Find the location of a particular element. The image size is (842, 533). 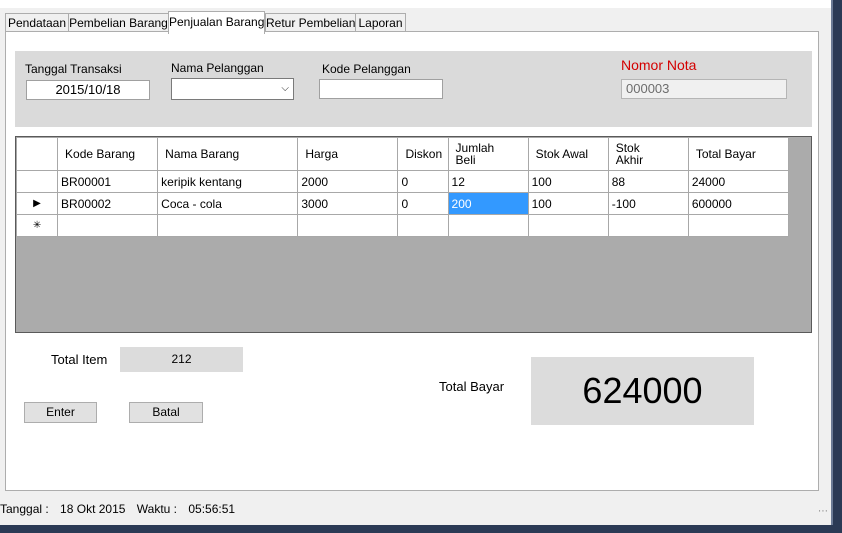

row-indicator is located at coordinates (37, 181).